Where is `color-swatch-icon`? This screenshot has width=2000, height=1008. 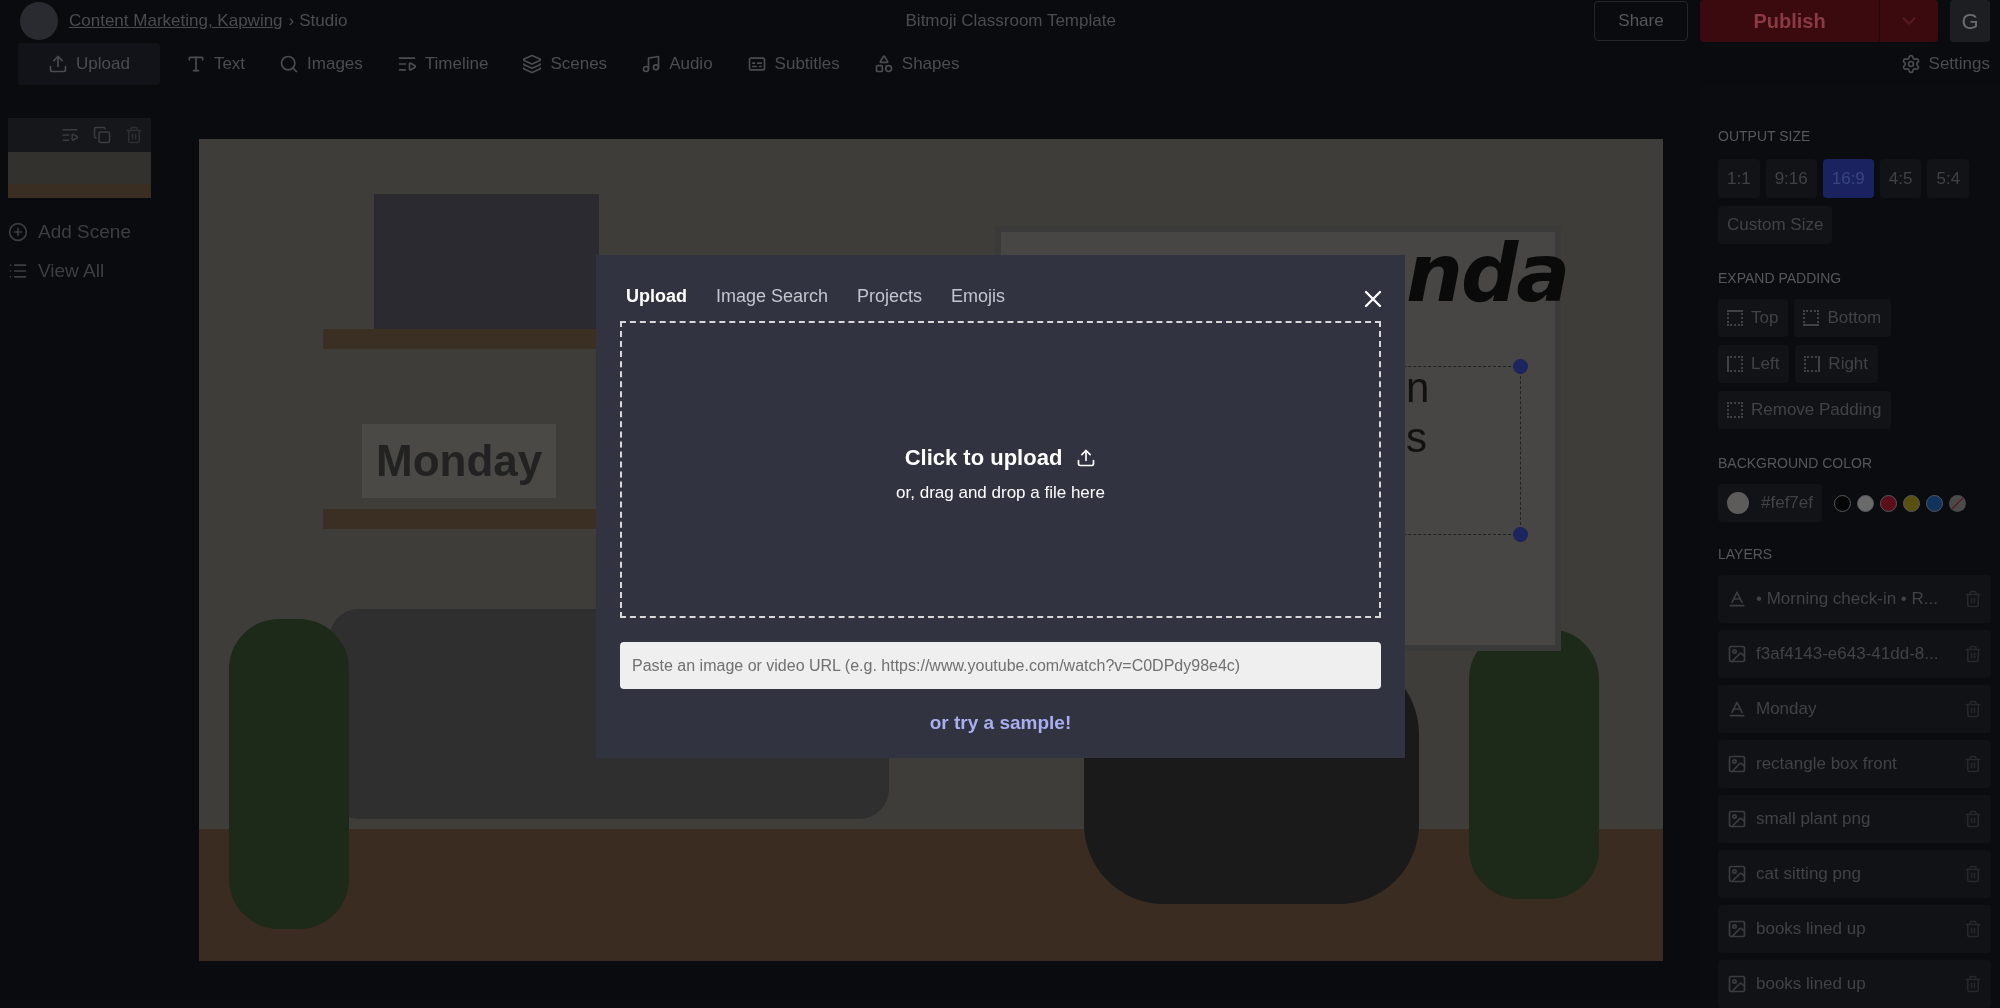 color-swatch-icon is located at coordinates (1738, 503).